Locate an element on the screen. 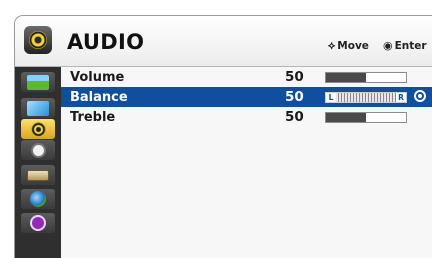  sidebar-item-time is located at coordinates (38, 150).